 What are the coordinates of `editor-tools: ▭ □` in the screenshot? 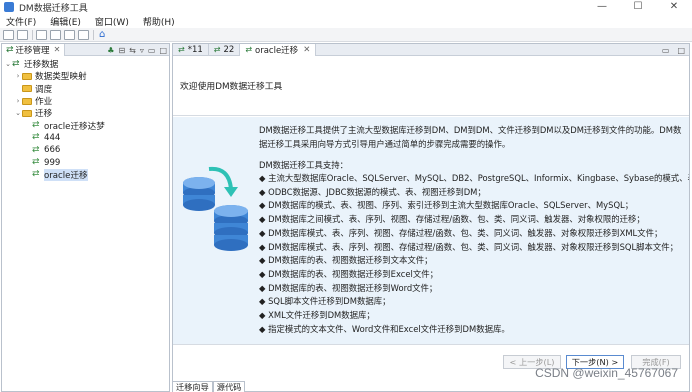 It's located at (669, 50).